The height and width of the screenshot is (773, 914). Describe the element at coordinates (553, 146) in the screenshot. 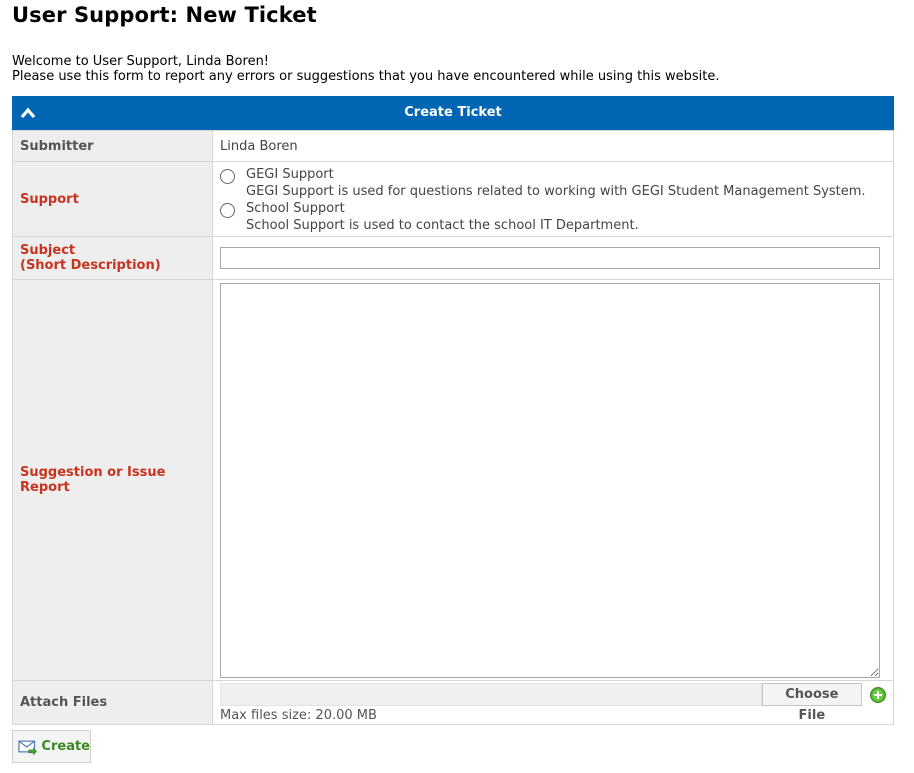

I see `submitter-value: Linda Boren` at that location.